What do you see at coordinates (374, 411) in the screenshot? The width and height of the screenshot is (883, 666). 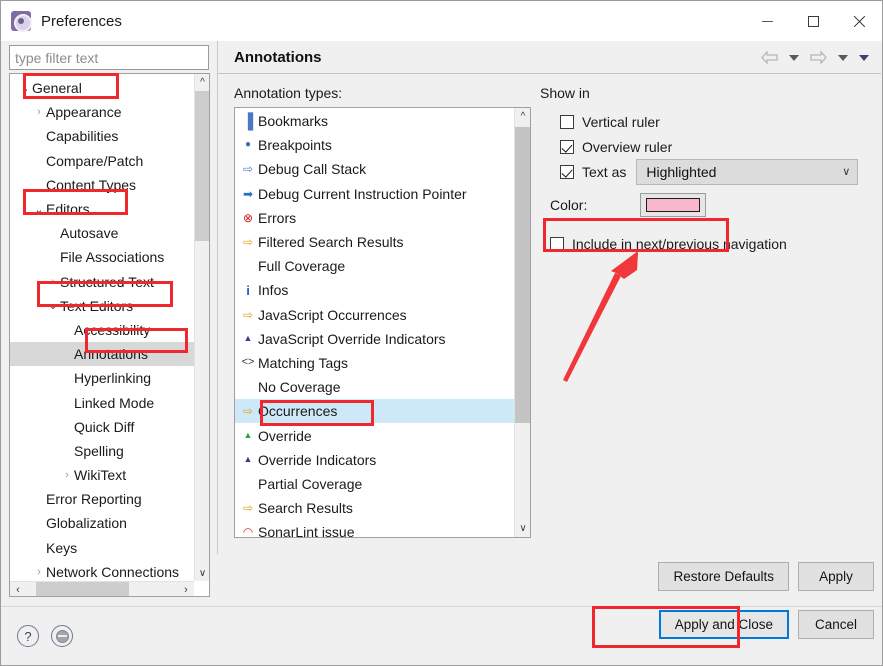 I see `annotation-row: ⇨ Occurrences` at bounding box center [374, 411].